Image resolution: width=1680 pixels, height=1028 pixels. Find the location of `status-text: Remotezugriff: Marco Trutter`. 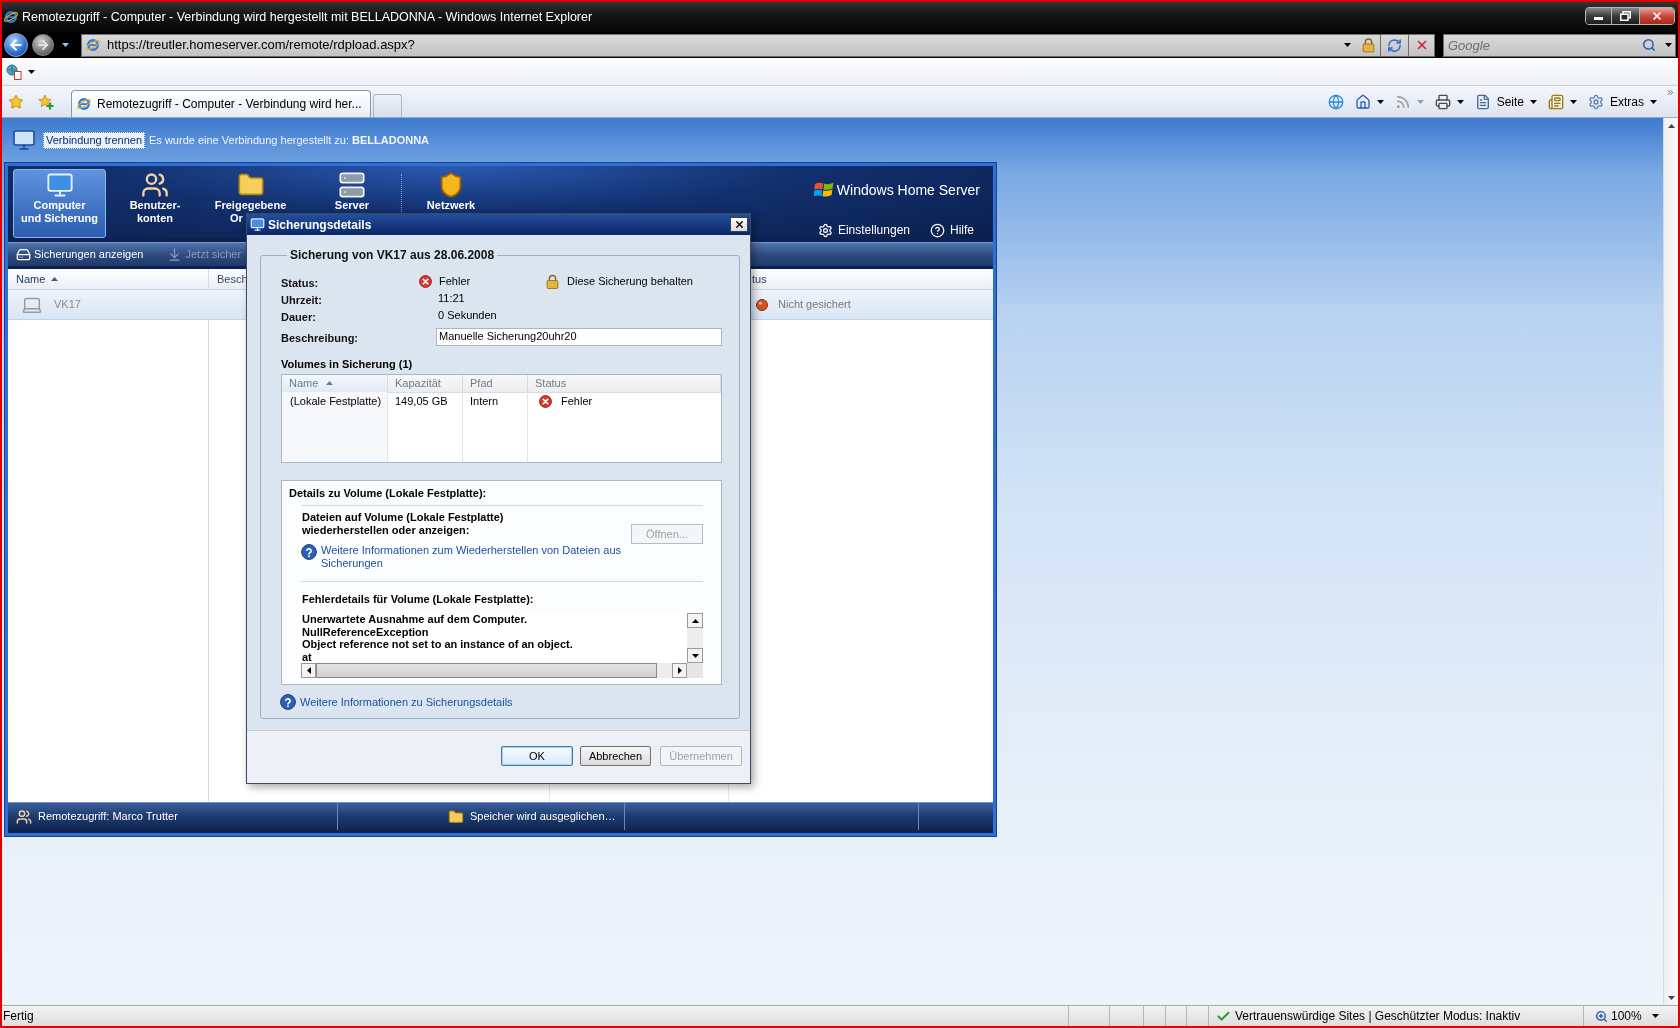

status-text: Remotezugriff: Marco Trutter is located at coordinates (108, 817).